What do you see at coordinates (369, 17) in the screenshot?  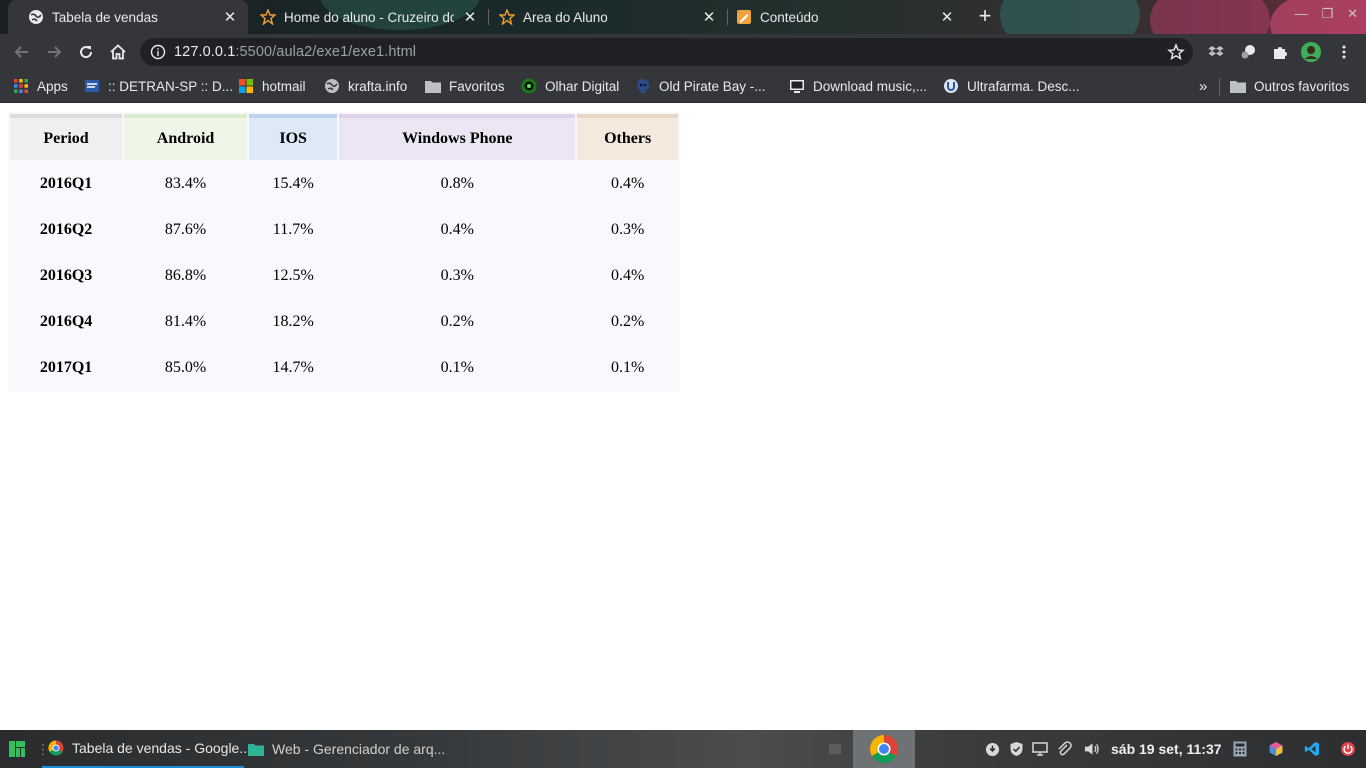 I see `tab-home-do-aluno: Home do aluno - Cruzeiro do ✕` at bounding box center [369, 17].